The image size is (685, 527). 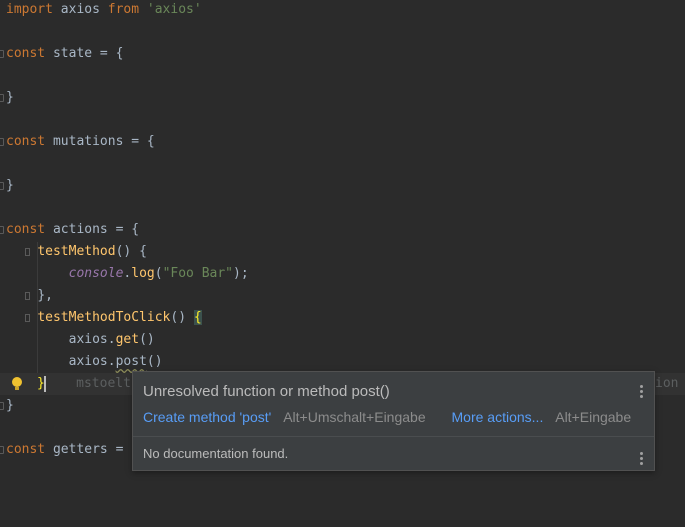 I want to click on string-literal: "Foo Bar", so click(x=198, y=273).